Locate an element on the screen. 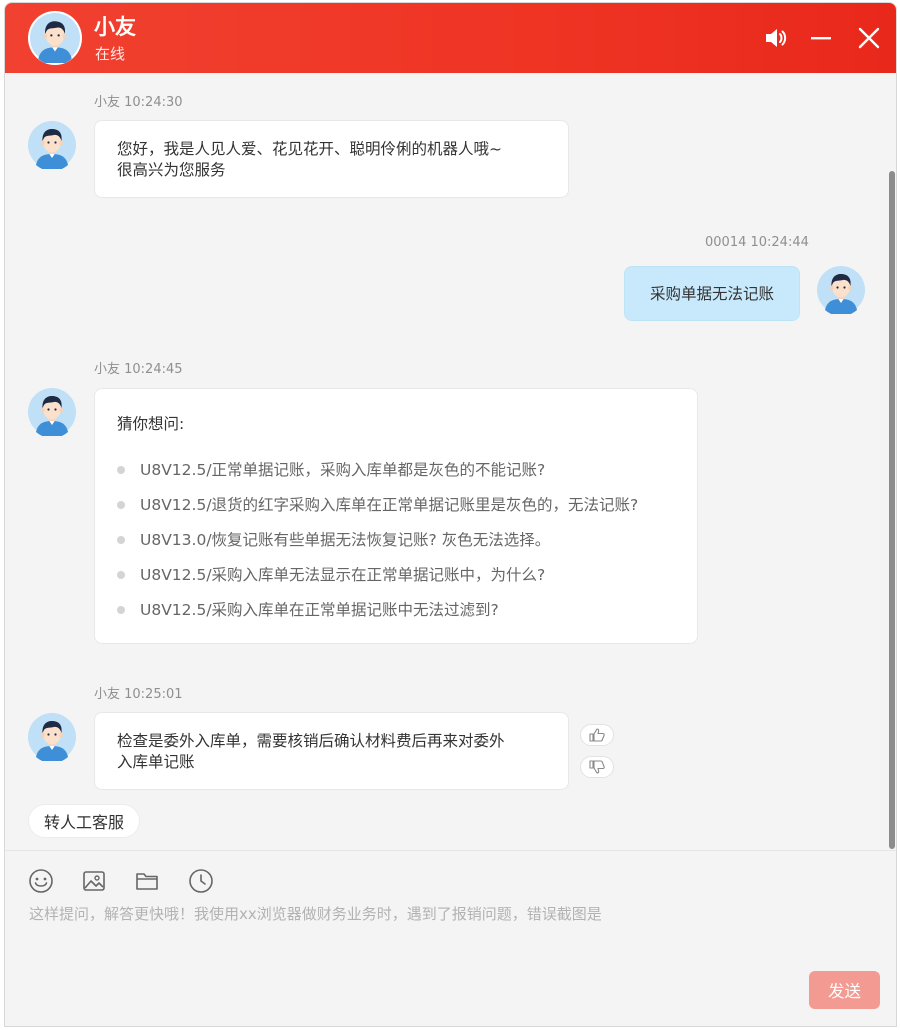  suggestion-item: U8V12.5/采购入库单在正常单据记账中无法过滤到? is located at coordinates (377, 609).